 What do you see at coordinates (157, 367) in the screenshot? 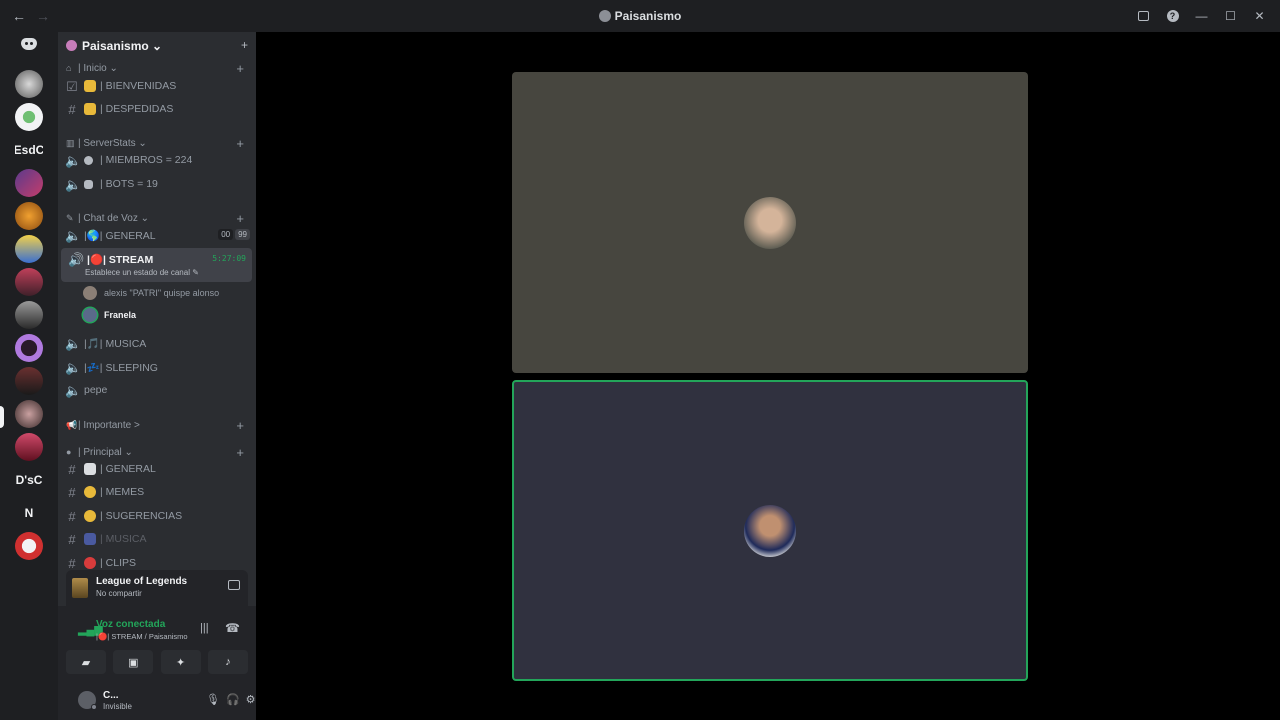
I see `channel-sleeping: 🔈 |💤| SLEEPING` at bounding box center [157, 367].